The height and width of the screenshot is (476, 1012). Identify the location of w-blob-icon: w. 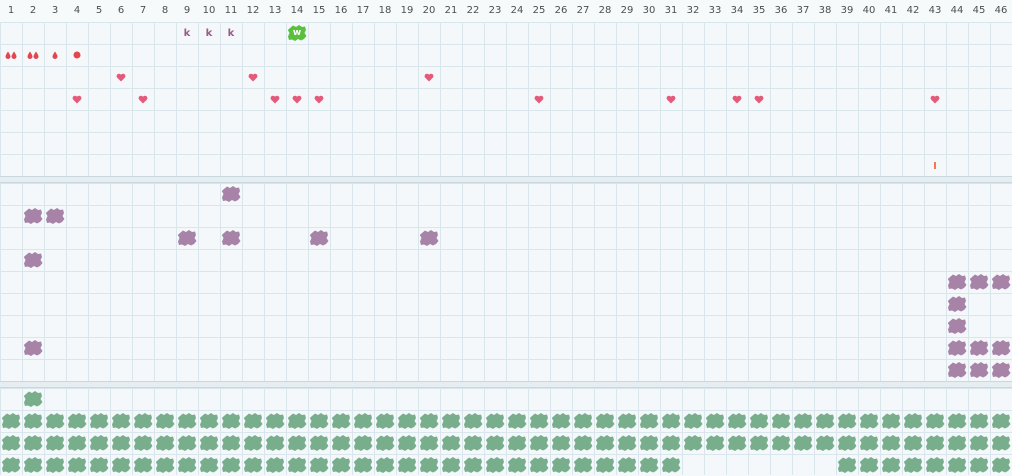
(297, 33).